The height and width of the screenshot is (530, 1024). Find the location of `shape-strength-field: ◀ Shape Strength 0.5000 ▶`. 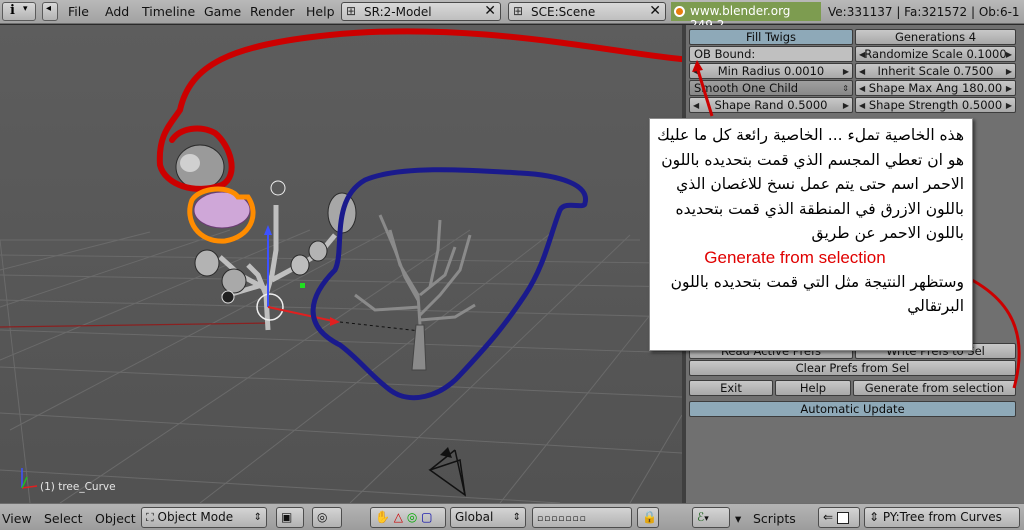

shape-strength-field: ◀ Shape Strength 0.5000 ▶ is located at coordinates (935, 105).